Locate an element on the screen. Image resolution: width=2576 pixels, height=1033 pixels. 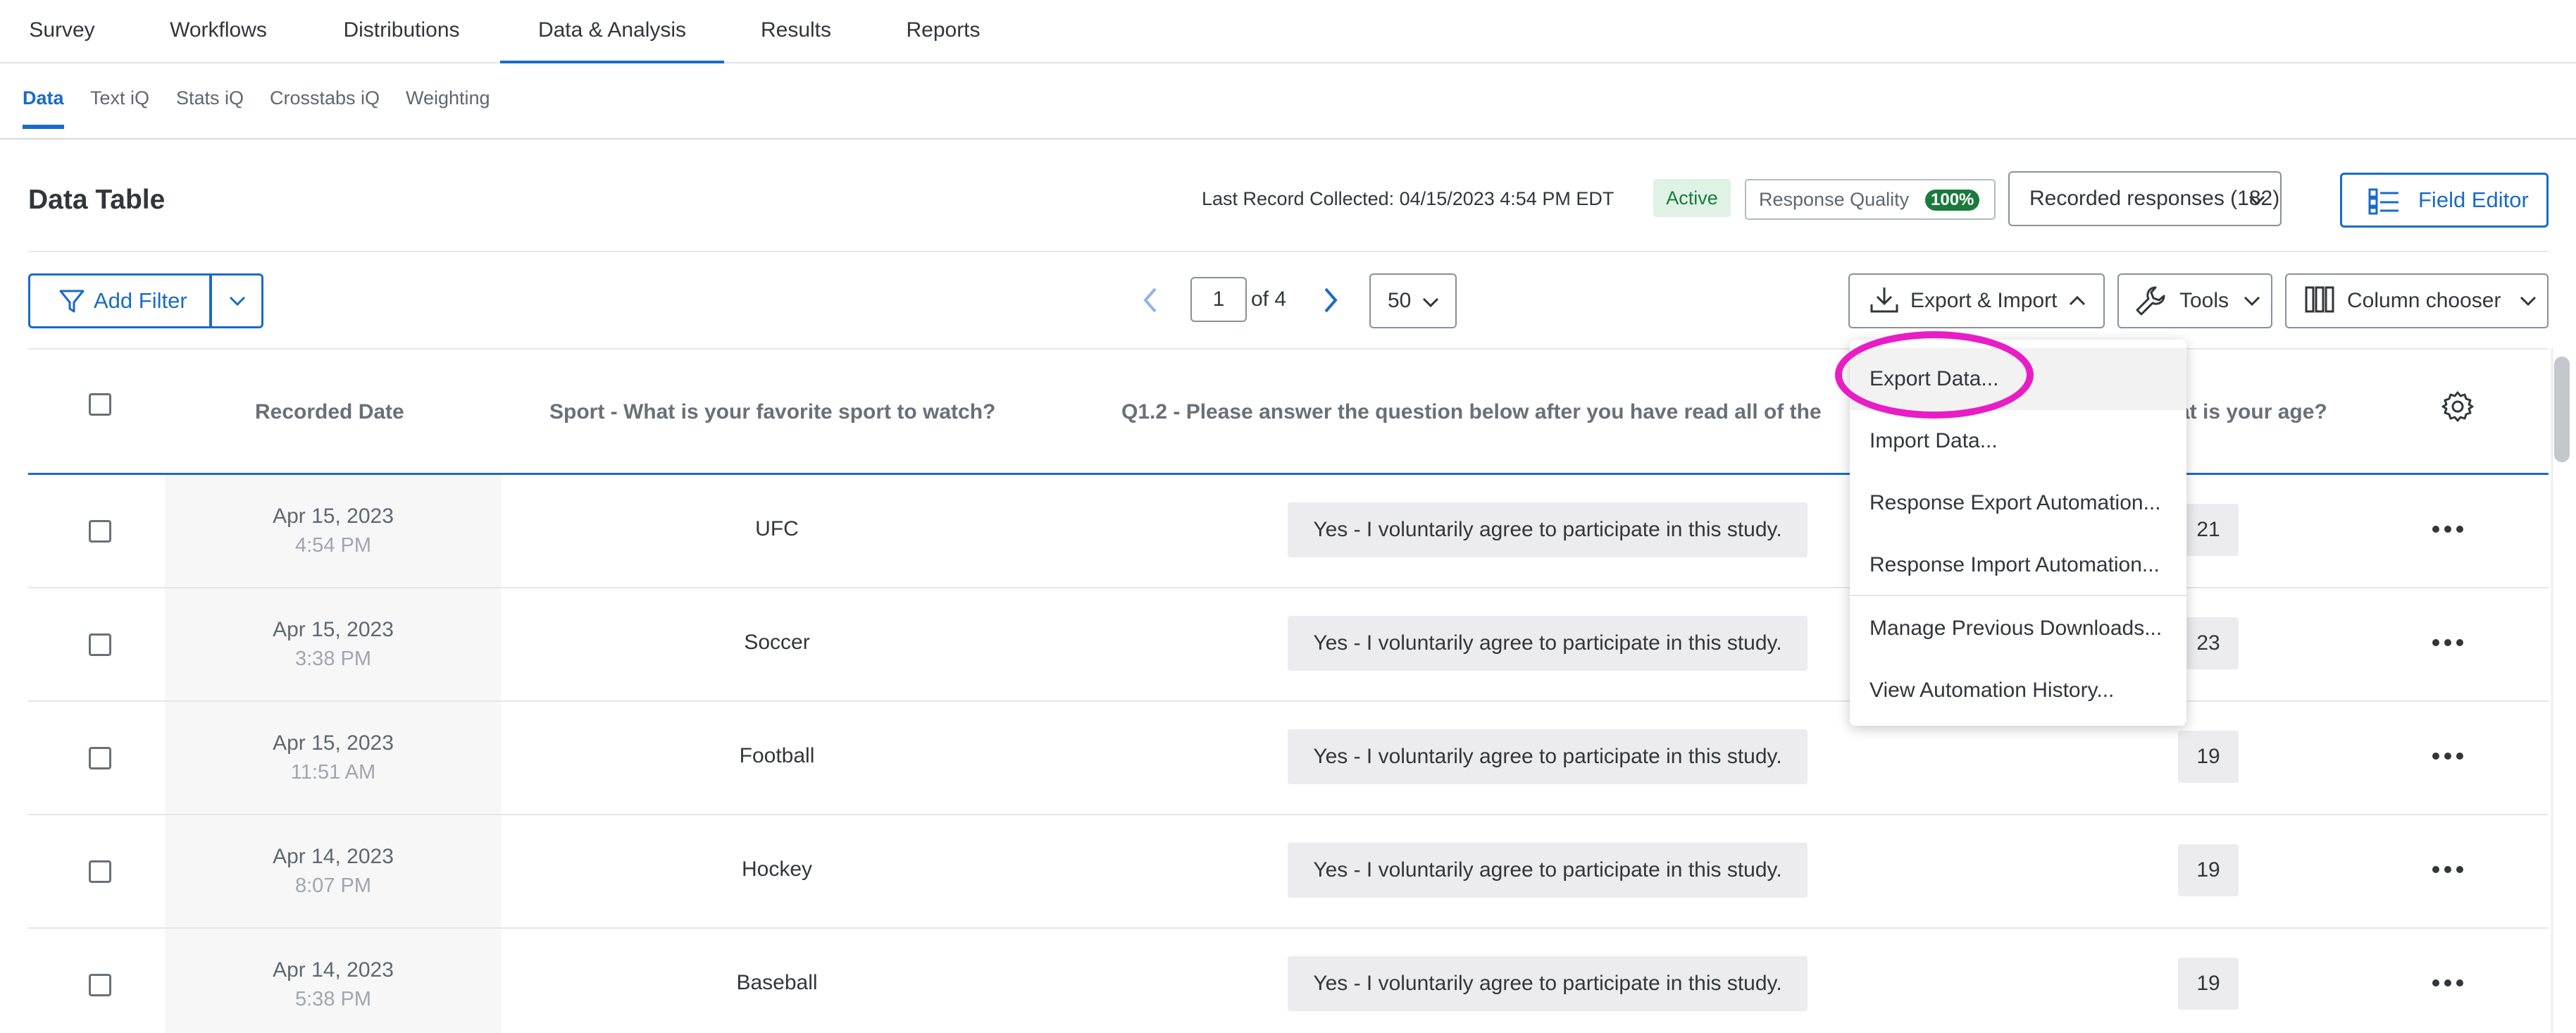
gear-icon is located at coordinates (2457, 406).